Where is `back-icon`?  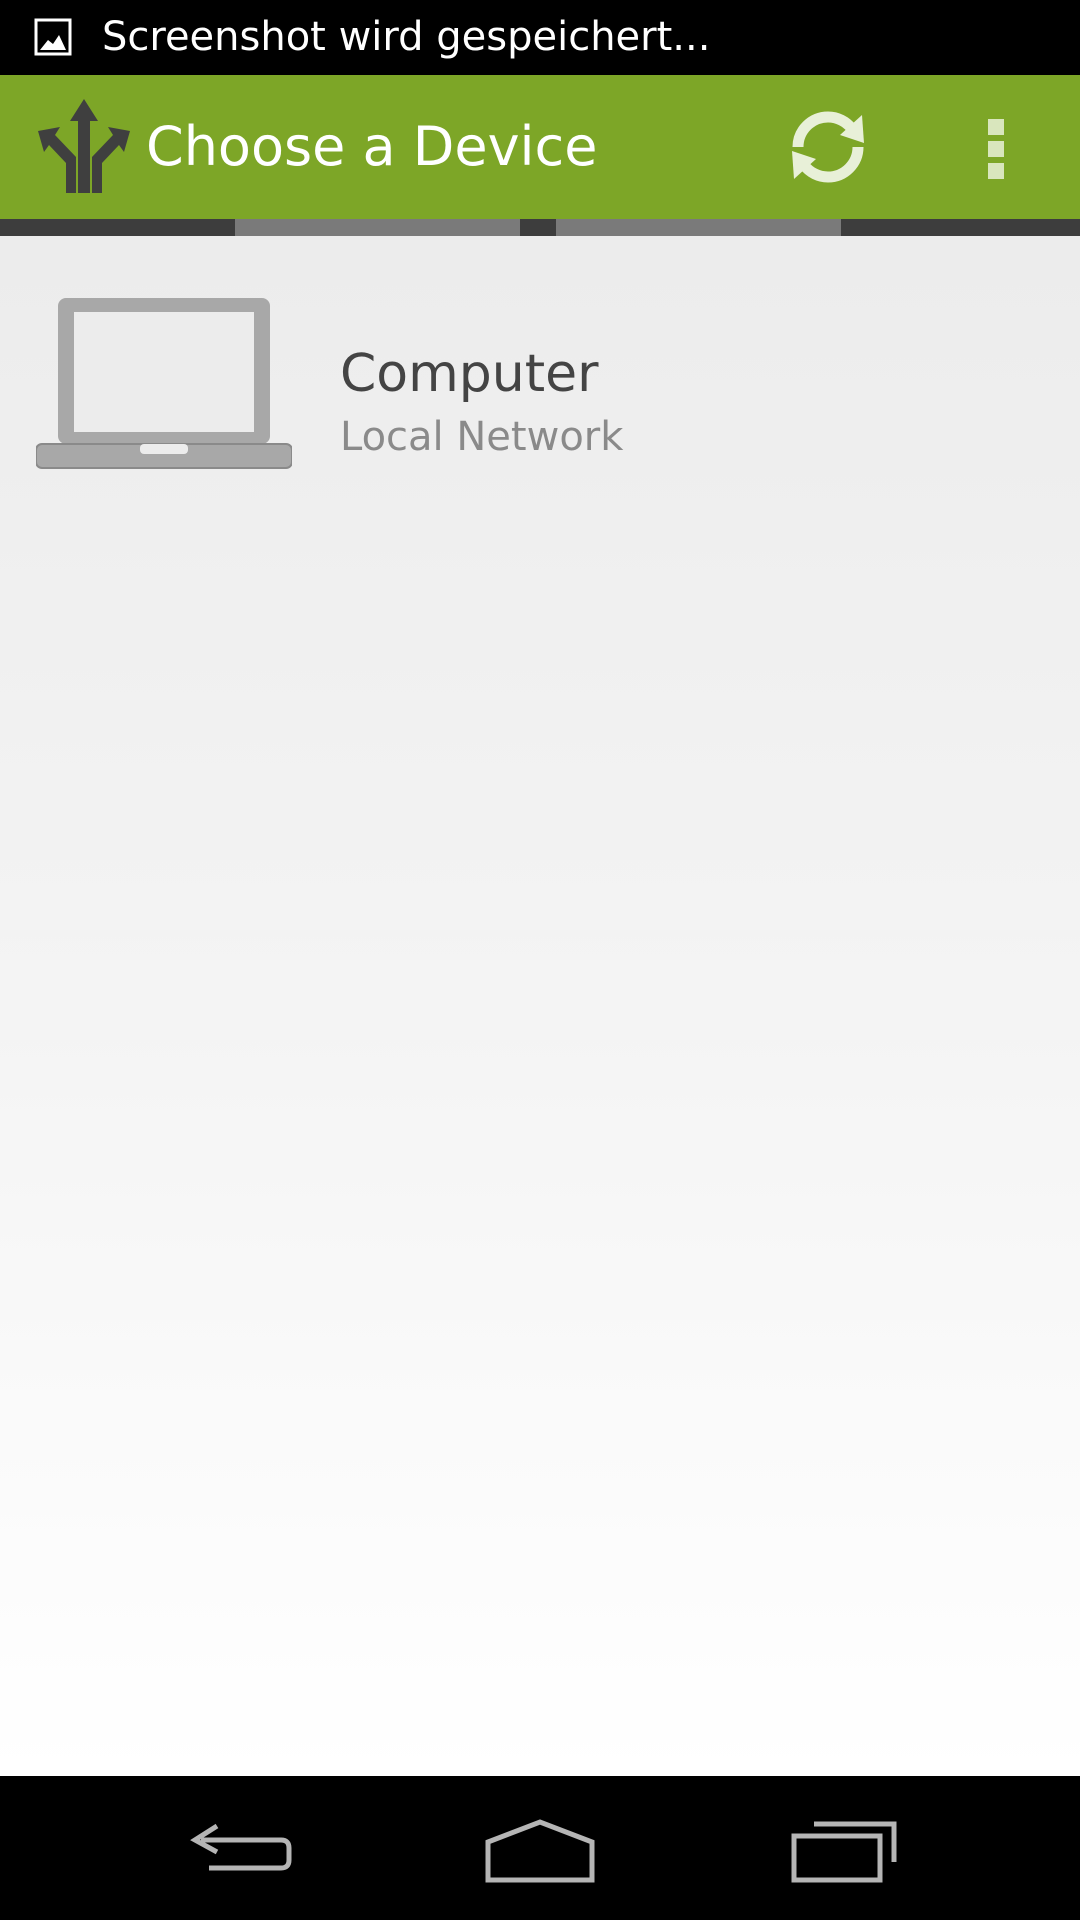 back-icon is located at coordinates (240, 1848).